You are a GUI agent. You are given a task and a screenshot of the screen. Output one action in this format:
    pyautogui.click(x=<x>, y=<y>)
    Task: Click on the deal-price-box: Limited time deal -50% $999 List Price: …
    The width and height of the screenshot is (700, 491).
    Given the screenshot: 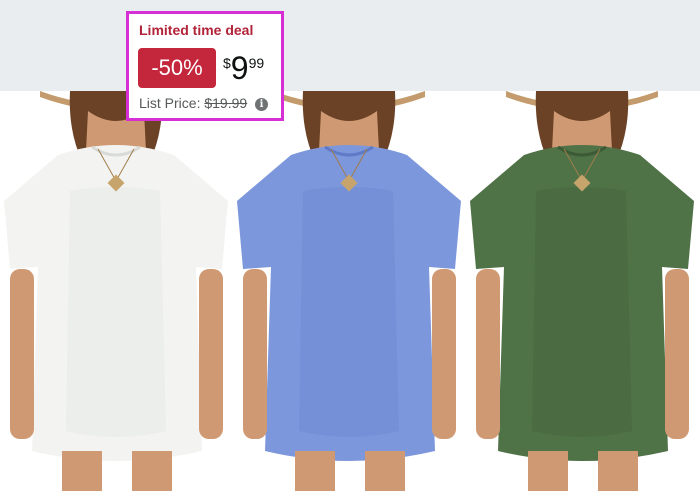 What is the action you would take?
    pyautogui.click(x=205, y=66)
    